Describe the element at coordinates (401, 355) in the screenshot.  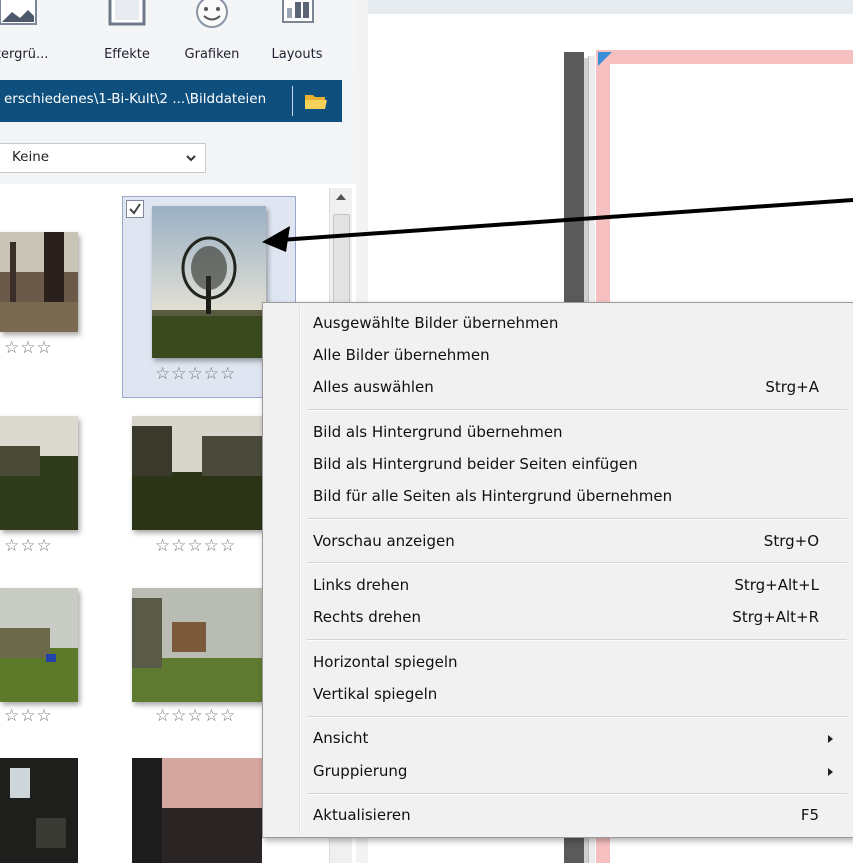
I see `menu-item-label: Alle Bilder übernehmen` at that location.